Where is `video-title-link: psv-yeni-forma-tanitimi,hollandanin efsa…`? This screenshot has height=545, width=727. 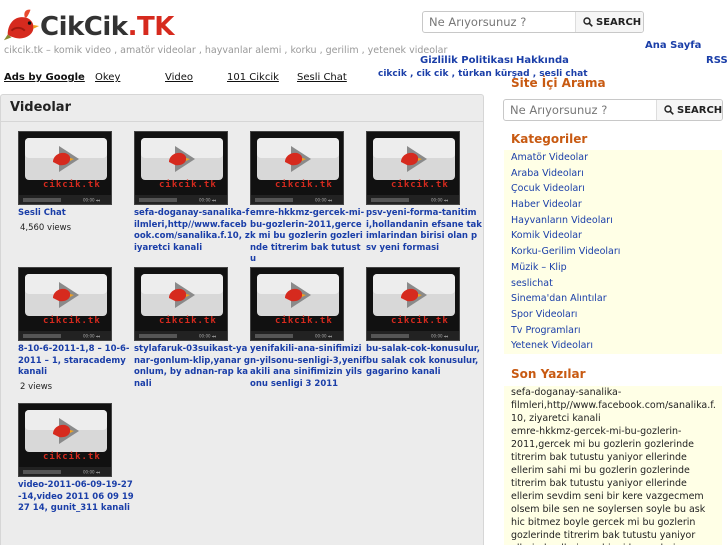 video-title-link: psv-yeni-forma-tanitimi,hollandanin efsa… is located at coordinates (424, 231).